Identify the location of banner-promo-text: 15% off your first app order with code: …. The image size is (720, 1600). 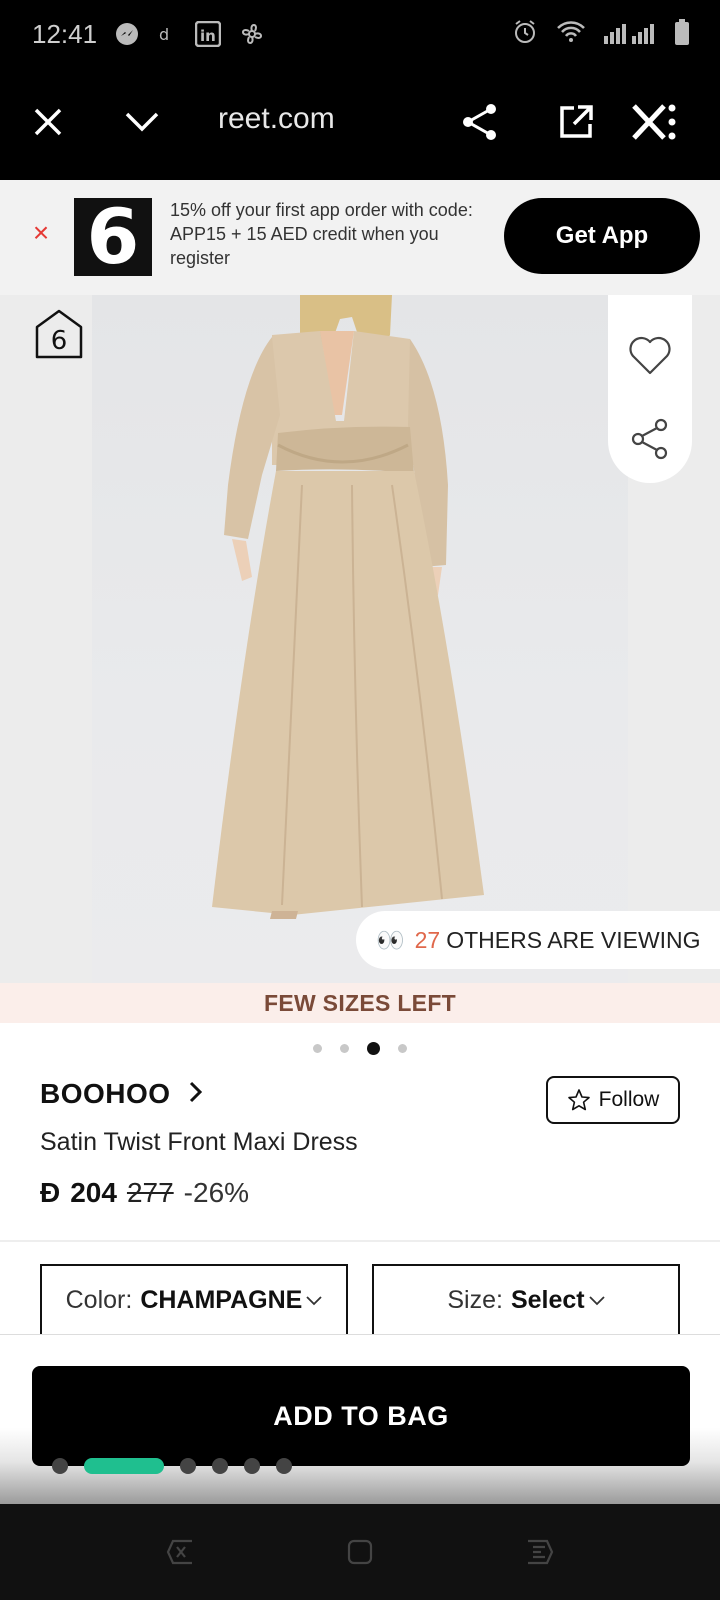
(321, 234).